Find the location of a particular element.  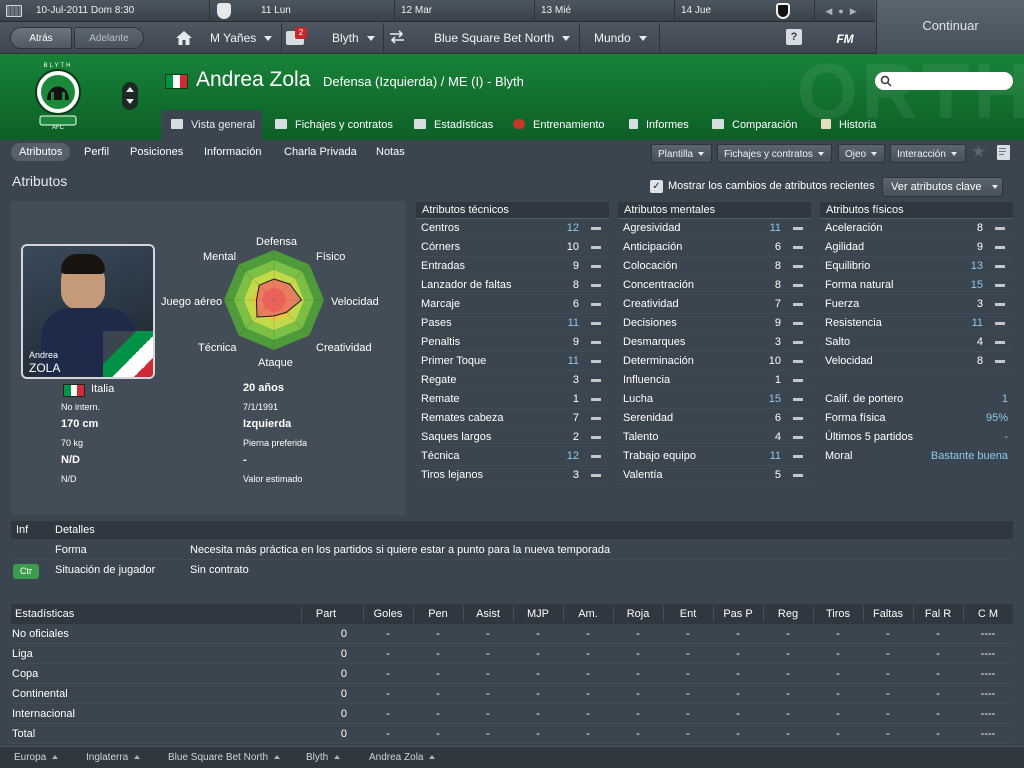

star-icon: ★ is located at coordinates (978, 152).